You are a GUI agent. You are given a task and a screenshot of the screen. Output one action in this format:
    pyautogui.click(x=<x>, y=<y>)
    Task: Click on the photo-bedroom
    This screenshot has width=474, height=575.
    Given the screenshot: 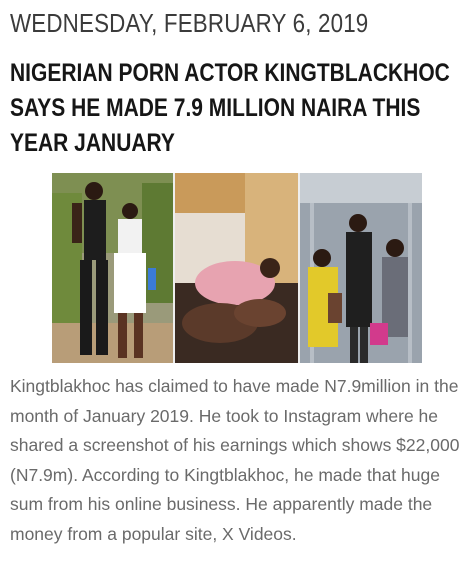 What is the action you would take?
    pyautogui.click(x=236, y=268)
    